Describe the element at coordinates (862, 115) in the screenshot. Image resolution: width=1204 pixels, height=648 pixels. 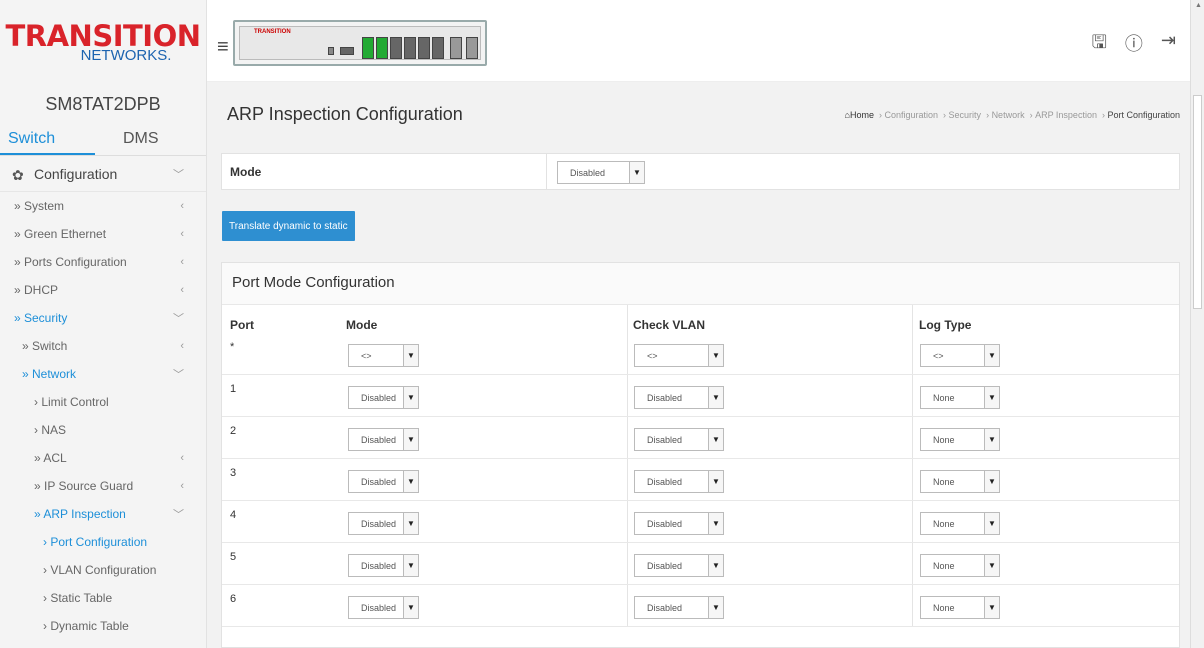
I see `breadcrumb-home: Home` at that location.